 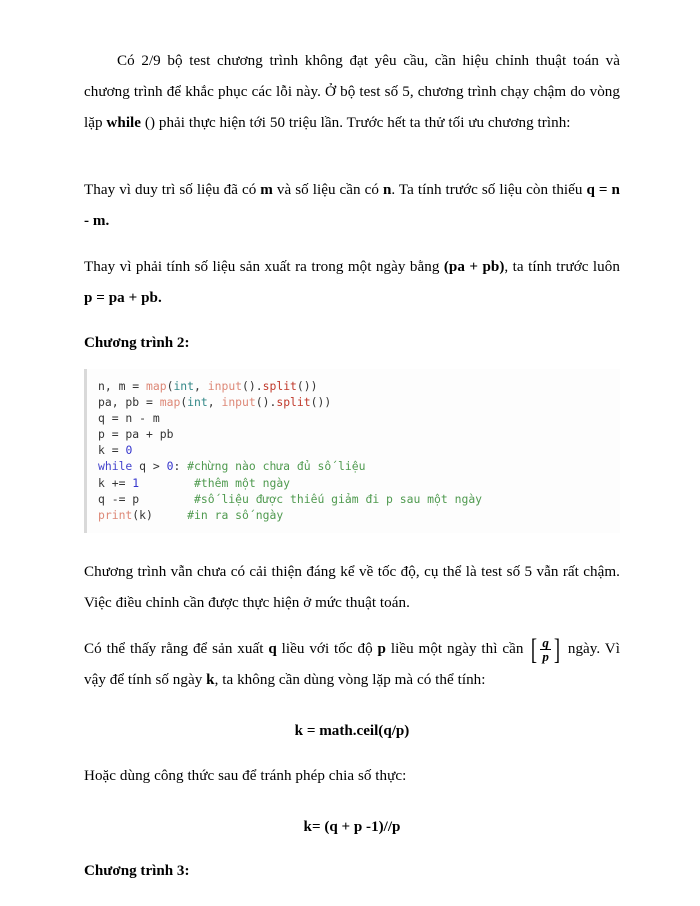 I want to click on paragraph-variables-text-2: và số liệu cần có, so click(x=327, y=190).